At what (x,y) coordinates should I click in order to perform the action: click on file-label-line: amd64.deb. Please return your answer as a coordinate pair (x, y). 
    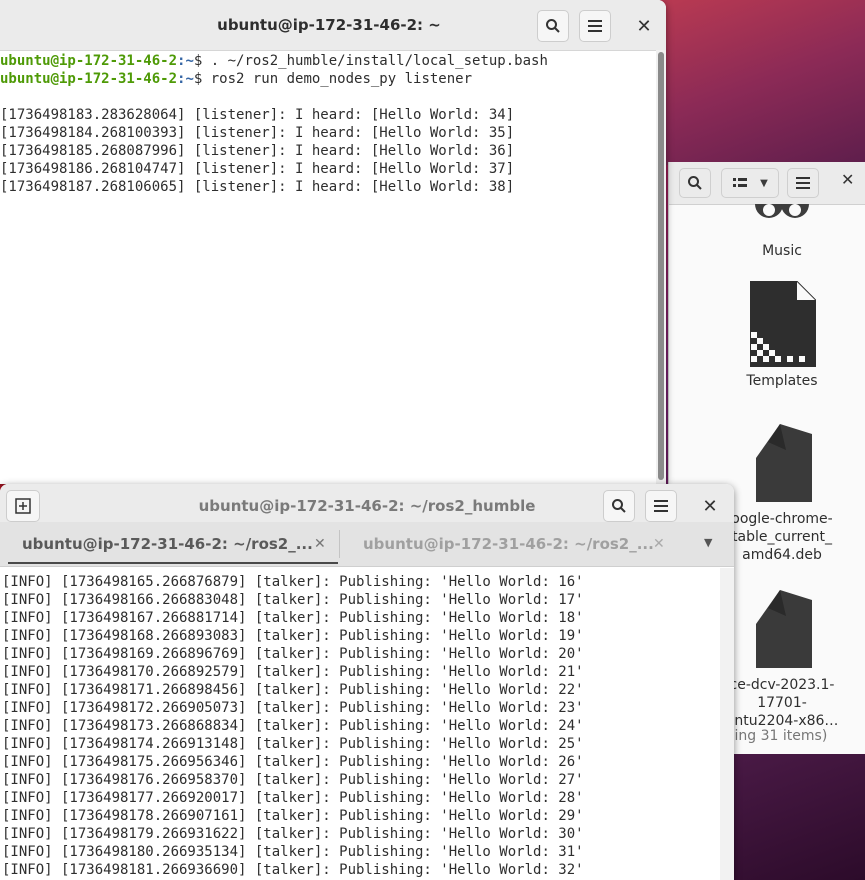
    Looking at the image, I should click on (782, 555).